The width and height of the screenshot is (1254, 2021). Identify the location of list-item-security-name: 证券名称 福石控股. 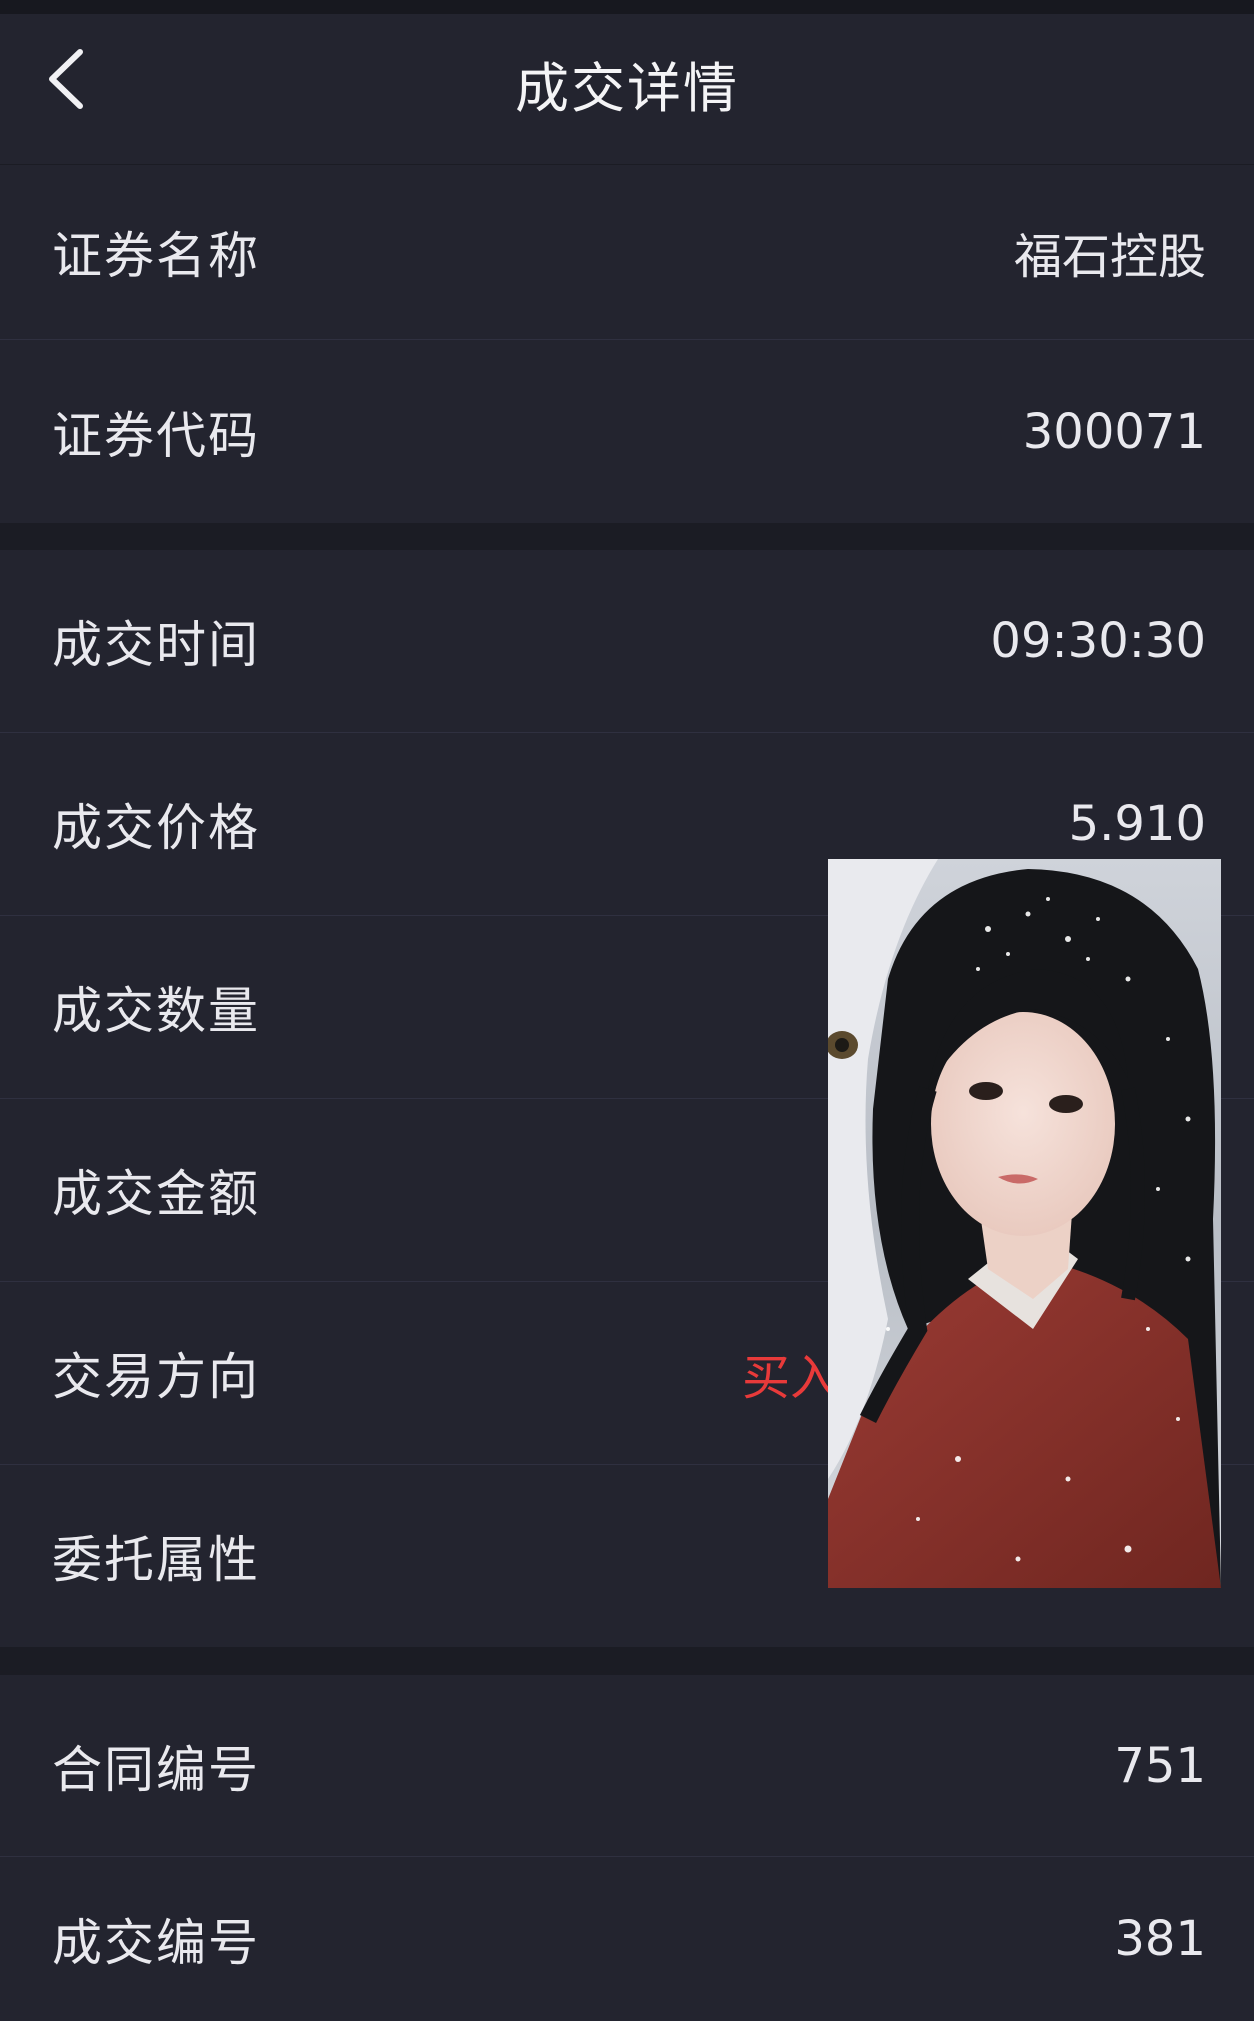
(627, 252).